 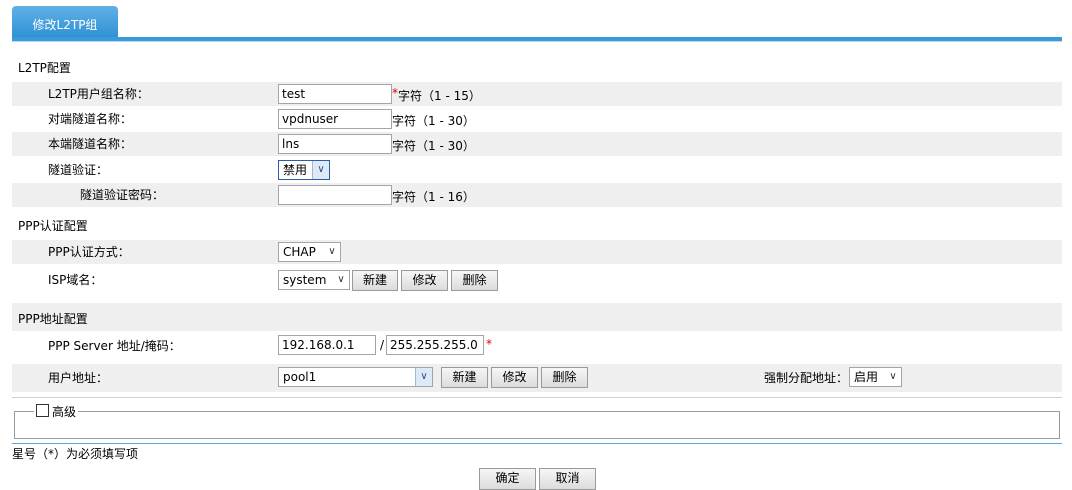 I want to click on ppp-method-select: CHAP ∨, so click(x=309, y=252).